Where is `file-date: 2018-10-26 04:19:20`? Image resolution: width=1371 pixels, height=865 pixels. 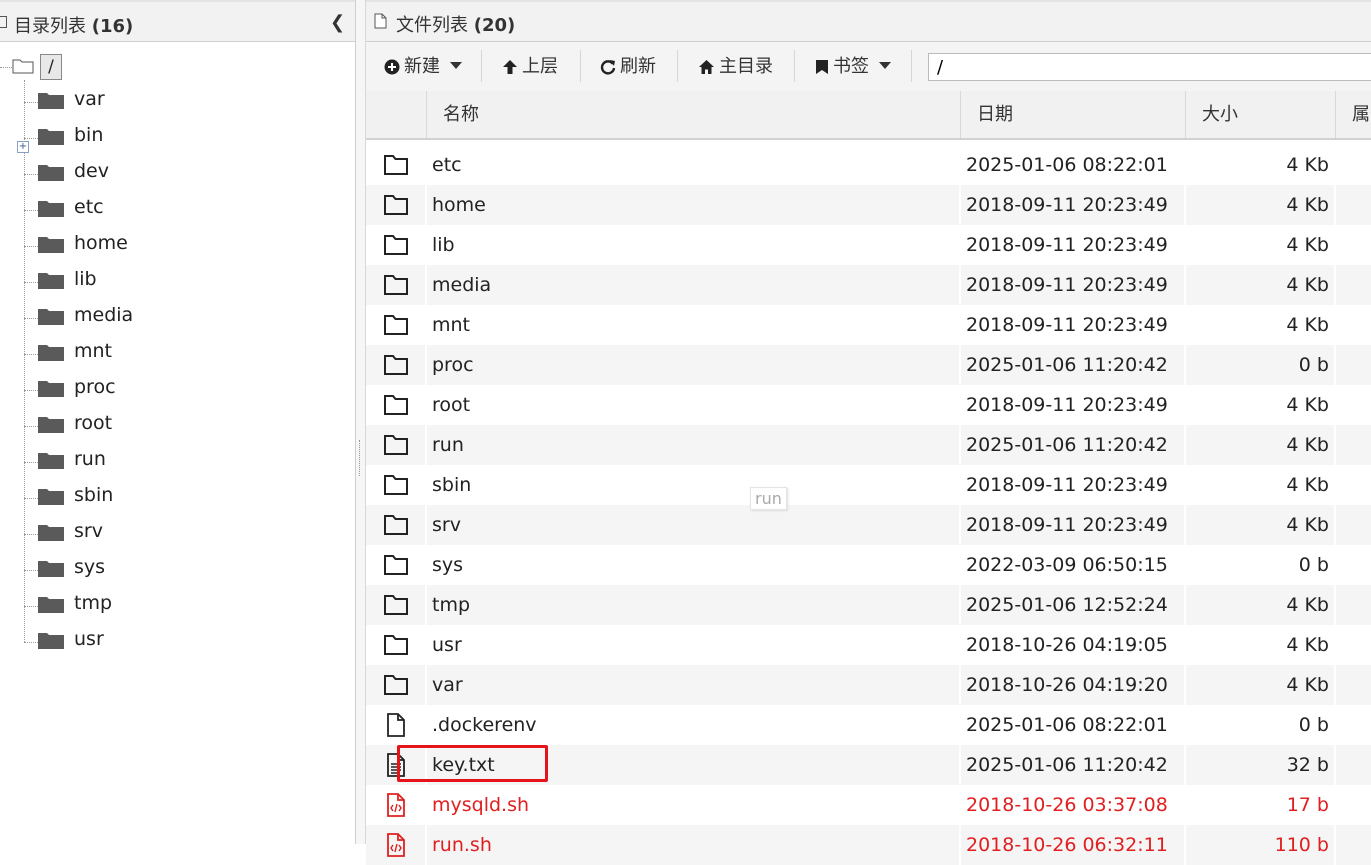 file-date: 2018-10-26 04:19:20 is located at coordinates (1067, 685).